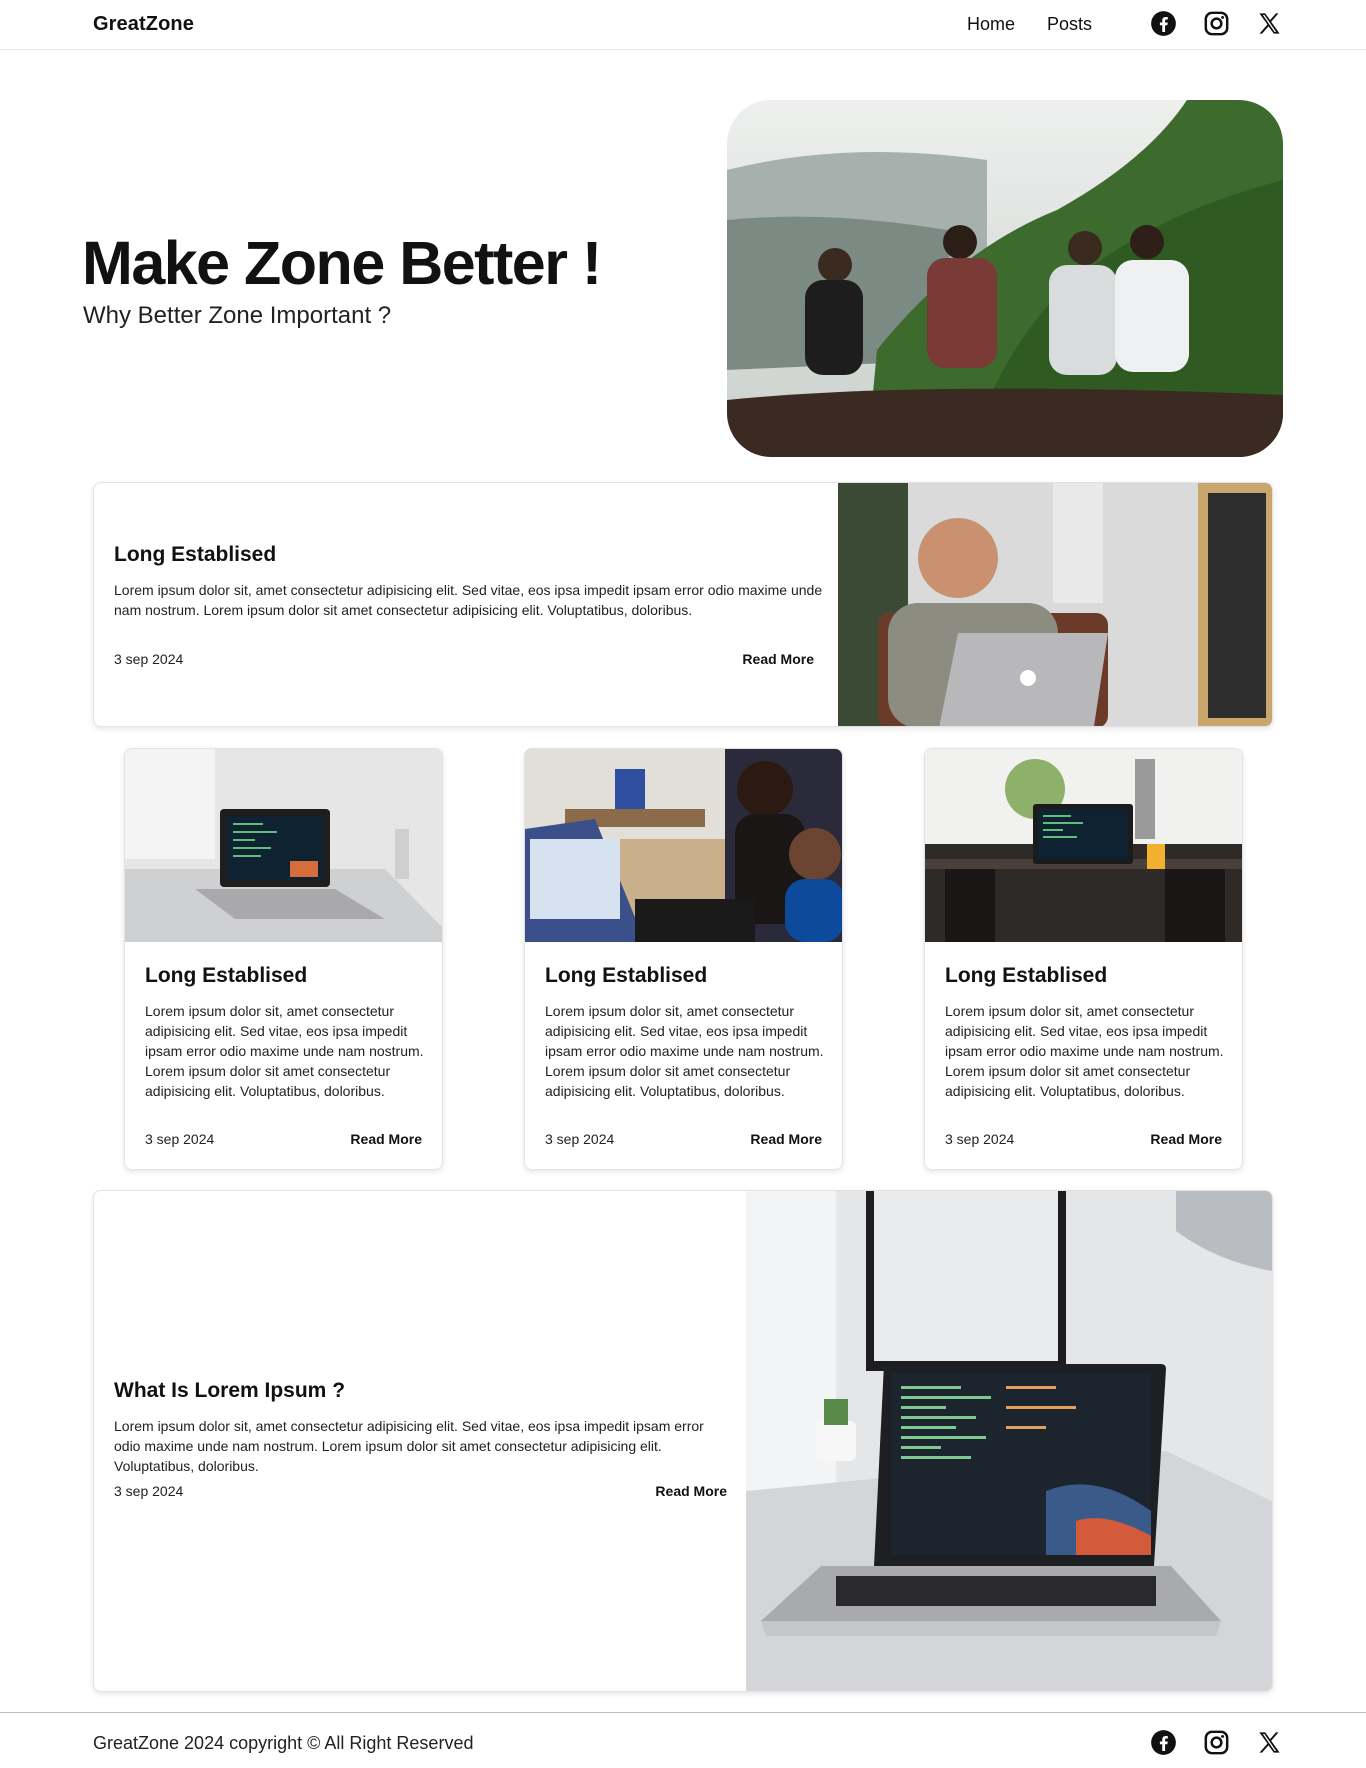 The image size is (1366, 1768). What do you see at coordinates (143, 24) in the screenshot?
I see `brand-logo: GreatZone` at bounding box center [143, 24].